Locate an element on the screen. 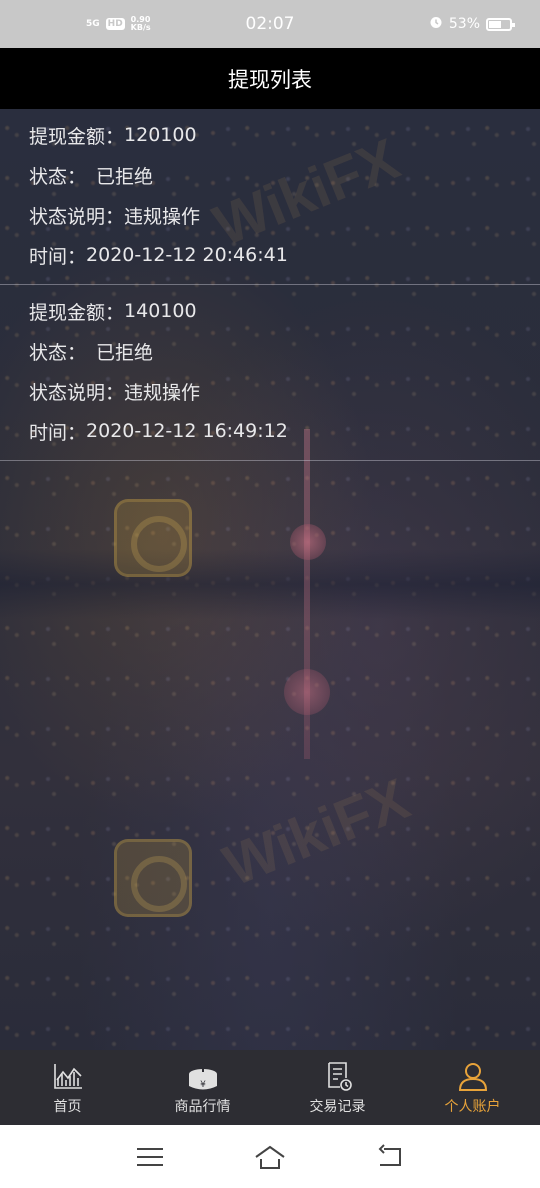 The height and width of the screenshot is (1188, 540). bottom-nav: 首页 ¥ 商品行情 交易记录 个人账户 is located at coordinates (270, 1087).